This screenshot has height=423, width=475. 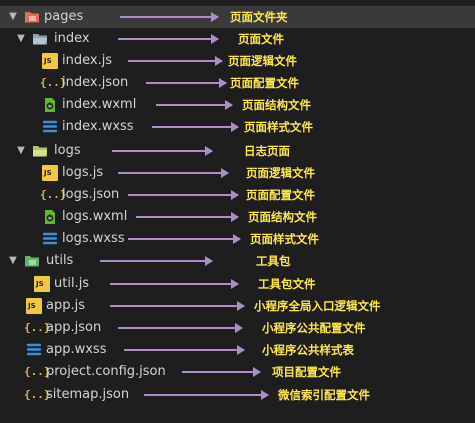 I want to click on tree-item-label: index.wxss, so click(x=98, y=126).